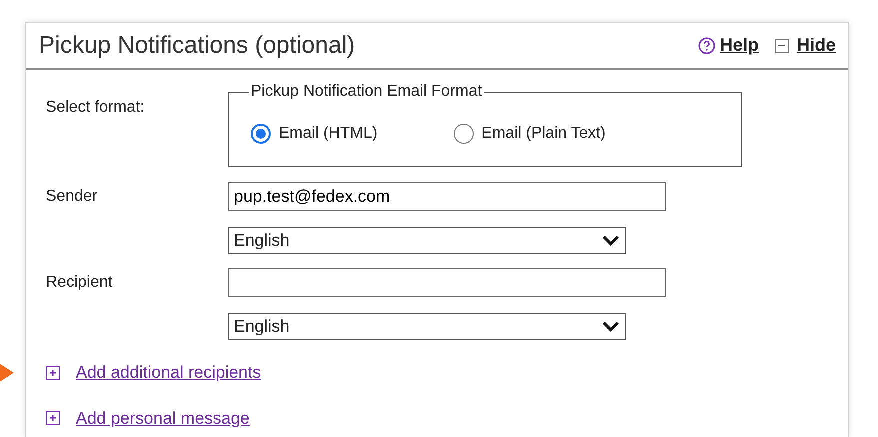 The height and width of the screenshot is (437, 878). What do you see at coordinates (707, 45) in the screenshot?
I see `help-icon` at bounding box center [707, 45].